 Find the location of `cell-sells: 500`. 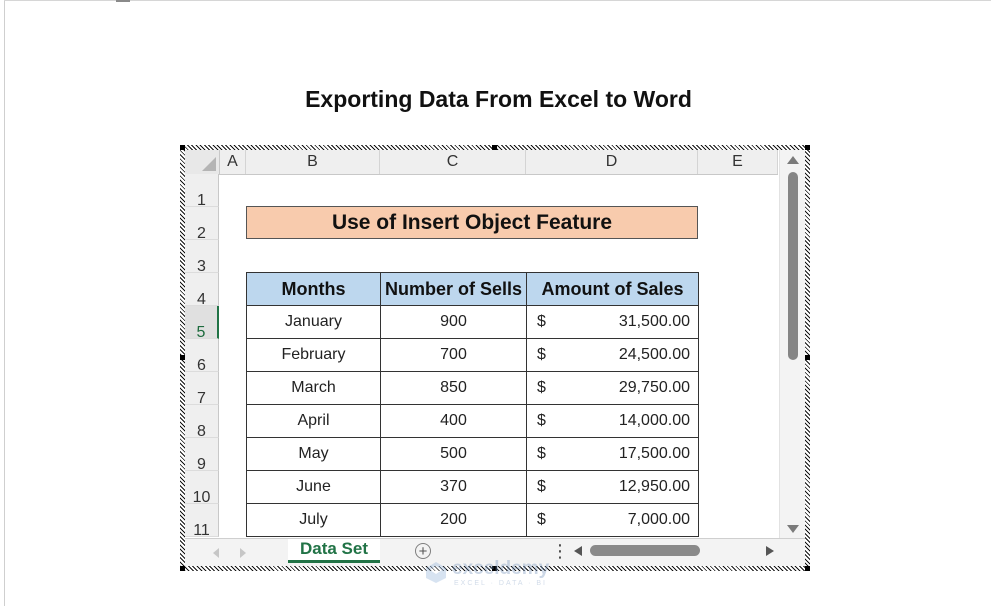

cell-sells: 500 is located at coordinates (453, 454).